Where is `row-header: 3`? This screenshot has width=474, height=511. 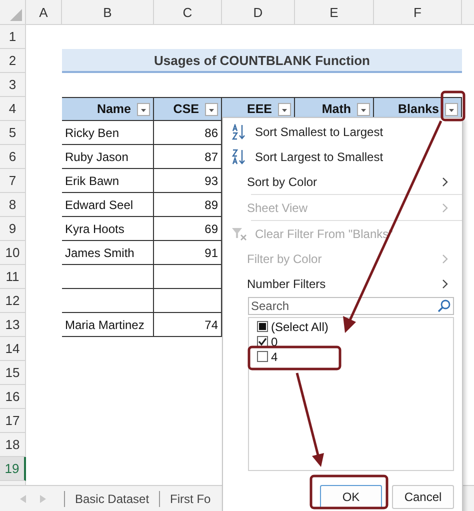
row-header: 3 is located at coordinates (13, 85).